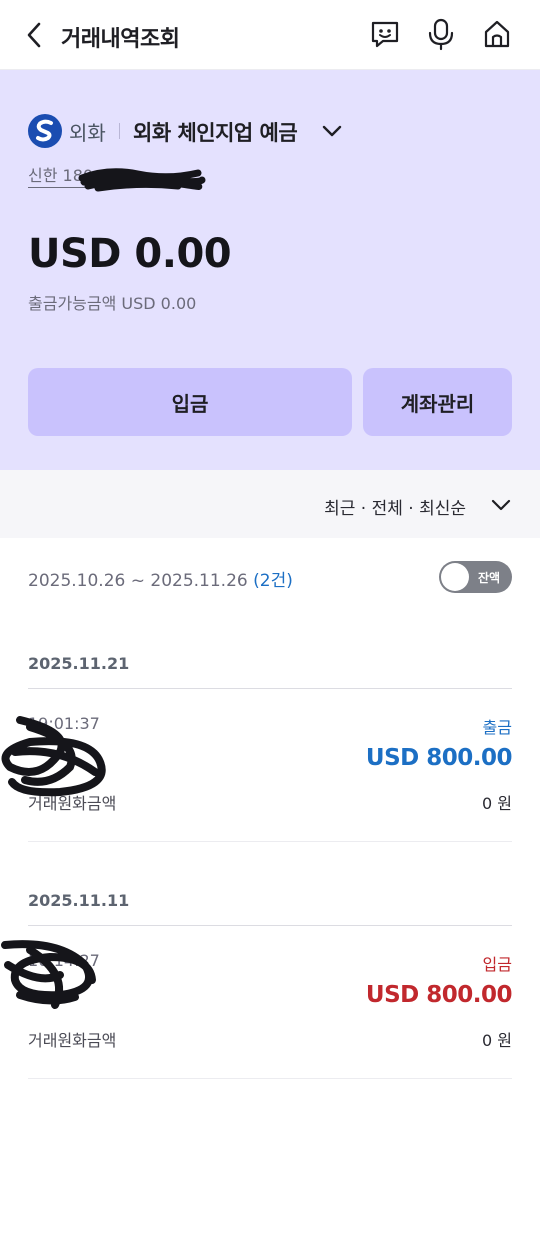 Image resolution: width=540 pixels, height=1253 pixels. Describe the element at coordinates (112, 303) in the screenshot. I see `available-amount: 출금가능금액 USD 0.00` at that location.